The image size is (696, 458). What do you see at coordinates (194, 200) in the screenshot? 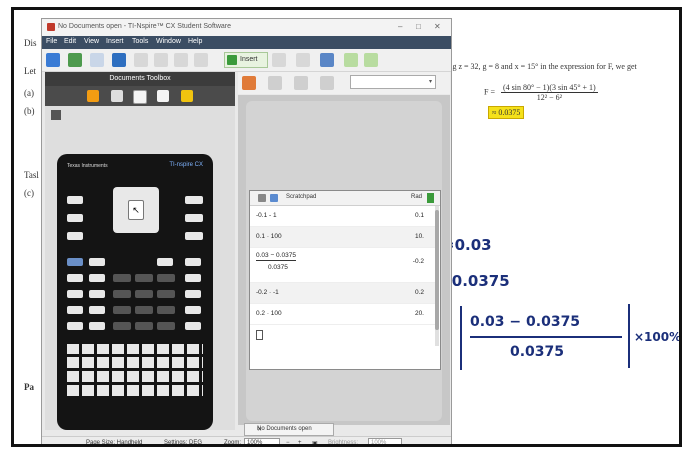
I see `calc-key-on` at bounding box center [194, 200].